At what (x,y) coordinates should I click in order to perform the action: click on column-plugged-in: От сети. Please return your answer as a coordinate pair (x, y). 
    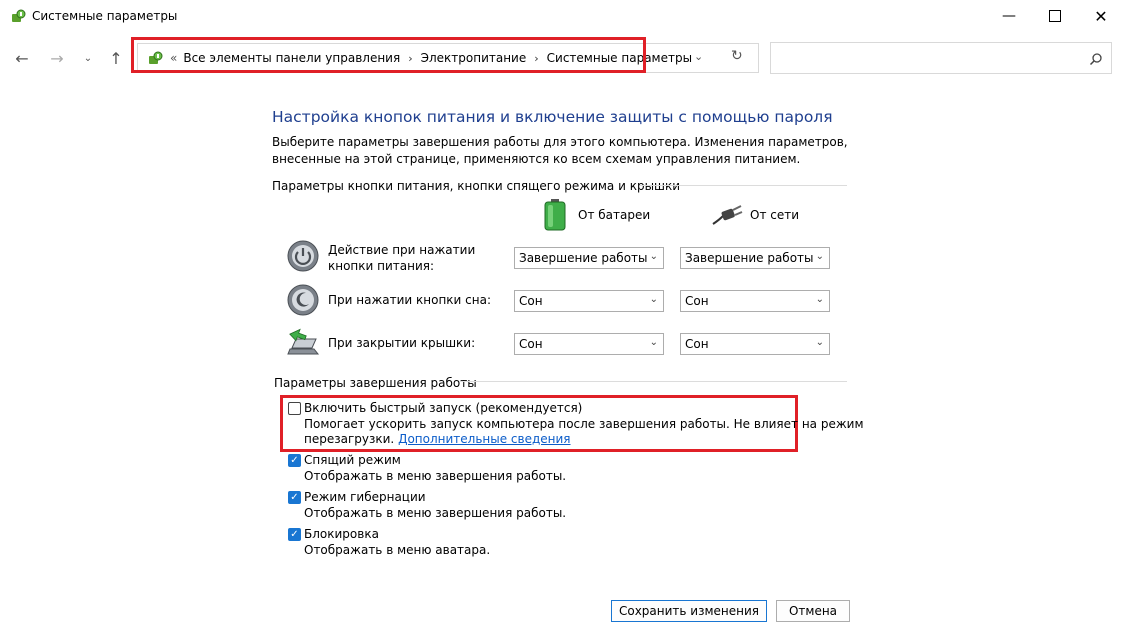
    Looking at the image, I should click on (775, 215).